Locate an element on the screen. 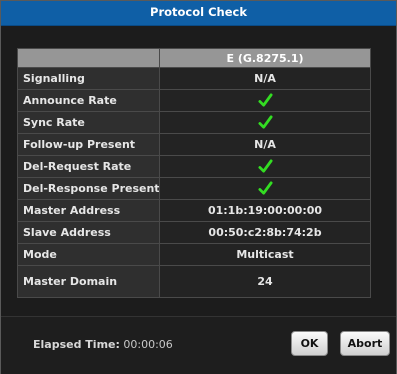  table-row-del-response-present: Del-Response Present is located at coordinates (194, 188).